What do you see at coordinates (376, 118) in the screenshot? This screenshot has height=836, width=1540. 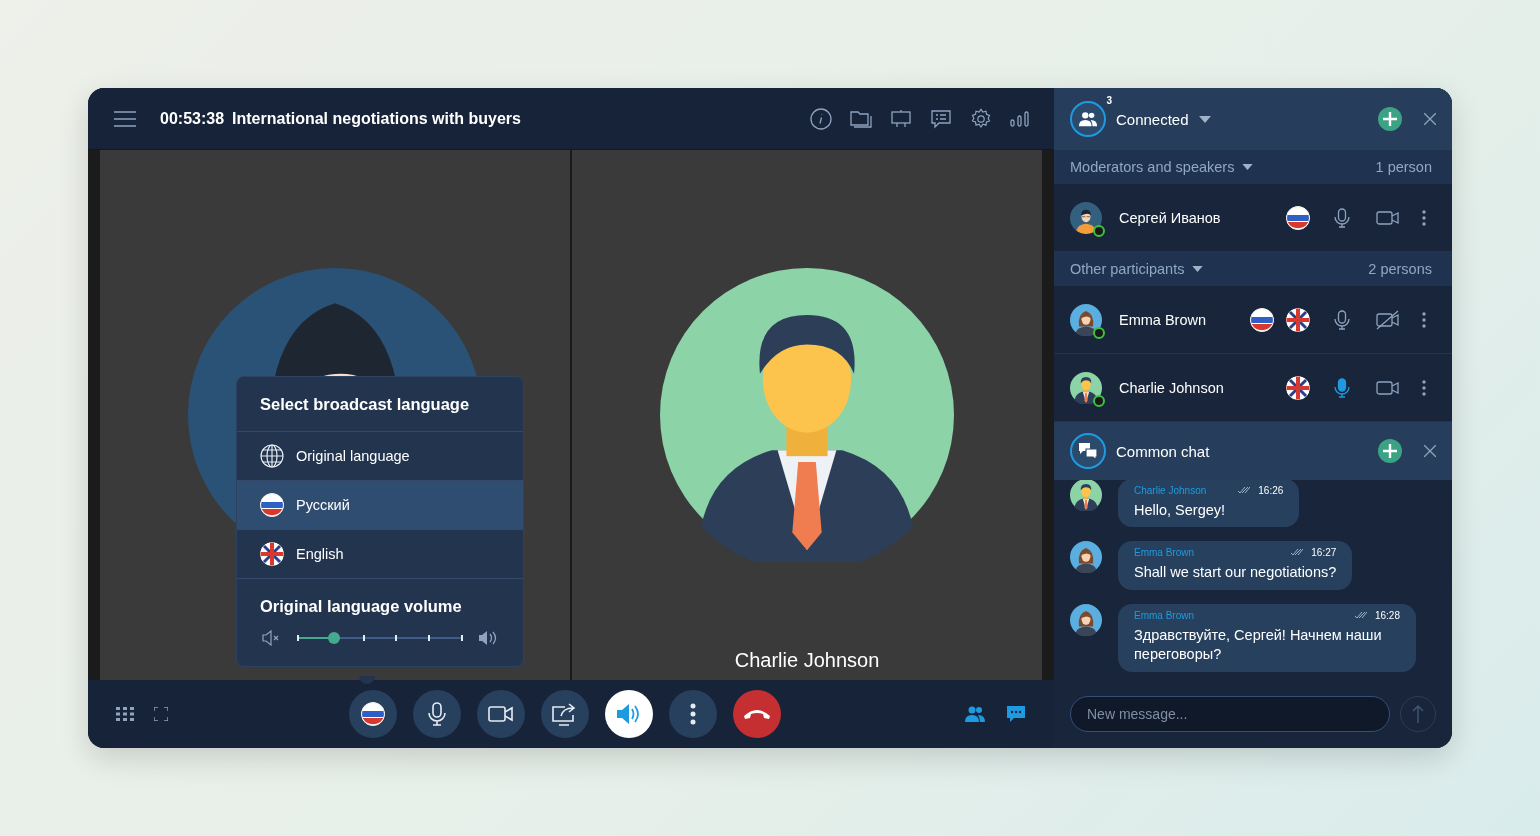 I see `meeting-title: International negotiations with buyers` at bounding box center [376, 118].